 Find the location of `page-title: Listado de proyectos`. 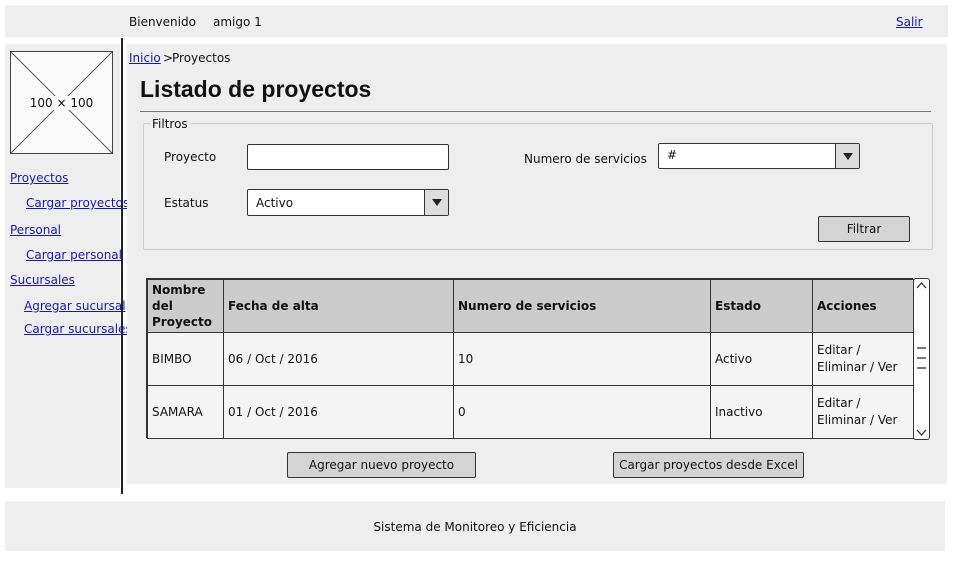

page-title: Listado de proyectos is located at coordinates (256, 89).